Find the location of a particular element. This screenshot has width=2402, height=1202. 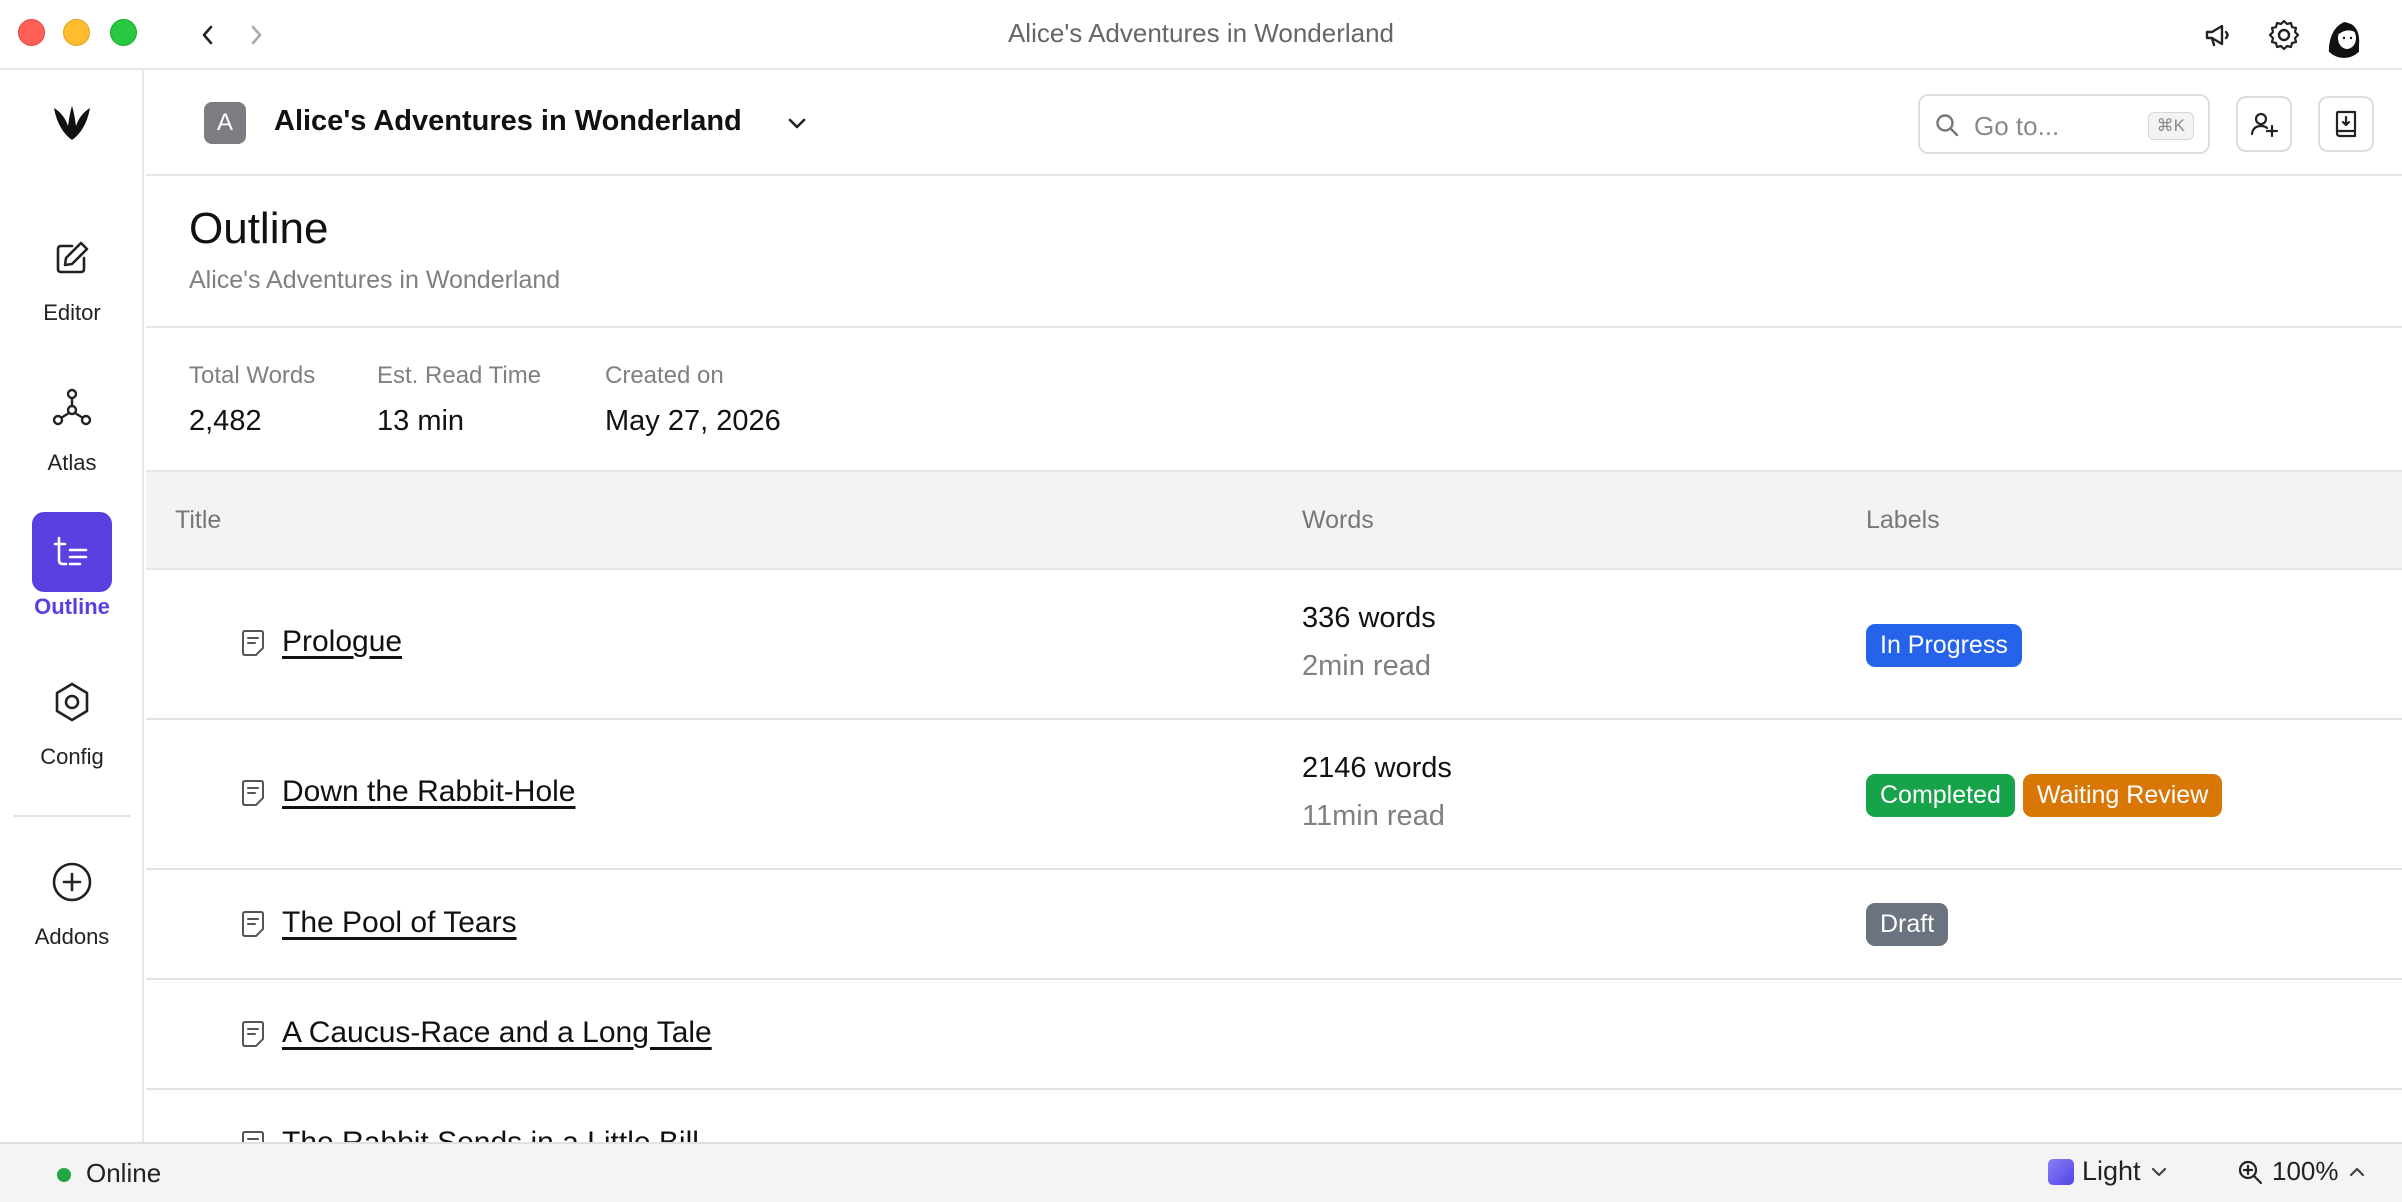

sidebar-item-config: Config is located at coordinates (72, 716).